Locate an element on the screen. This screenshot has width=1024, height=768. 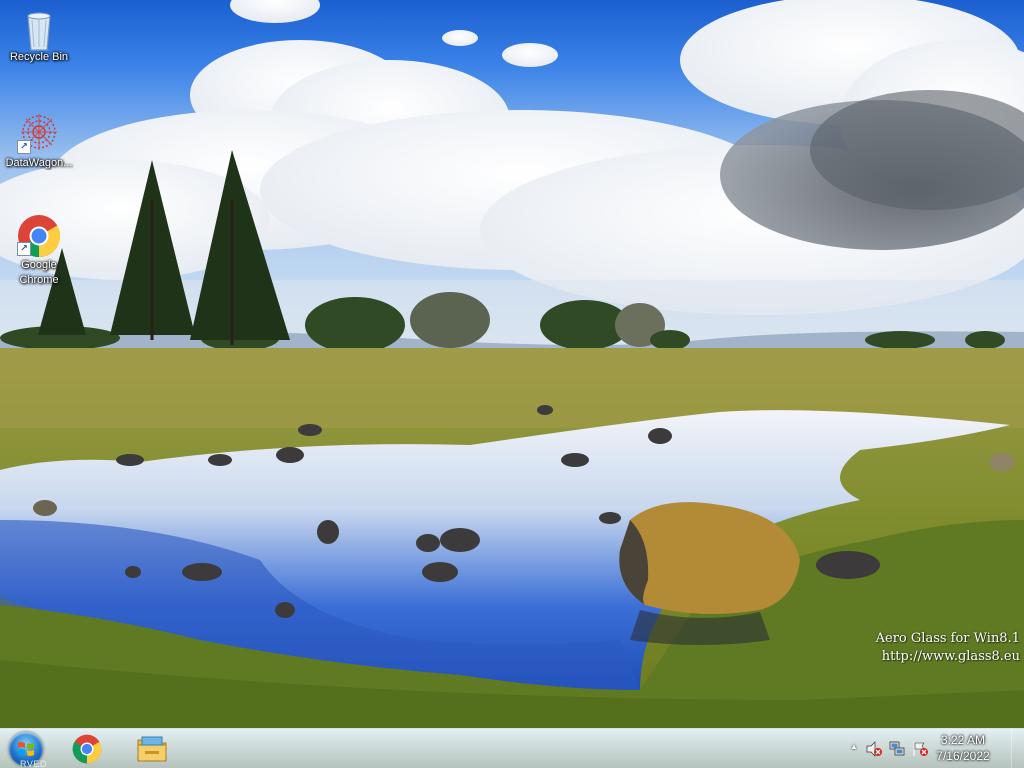
chrome-icon is located at coordinates (87, 751).